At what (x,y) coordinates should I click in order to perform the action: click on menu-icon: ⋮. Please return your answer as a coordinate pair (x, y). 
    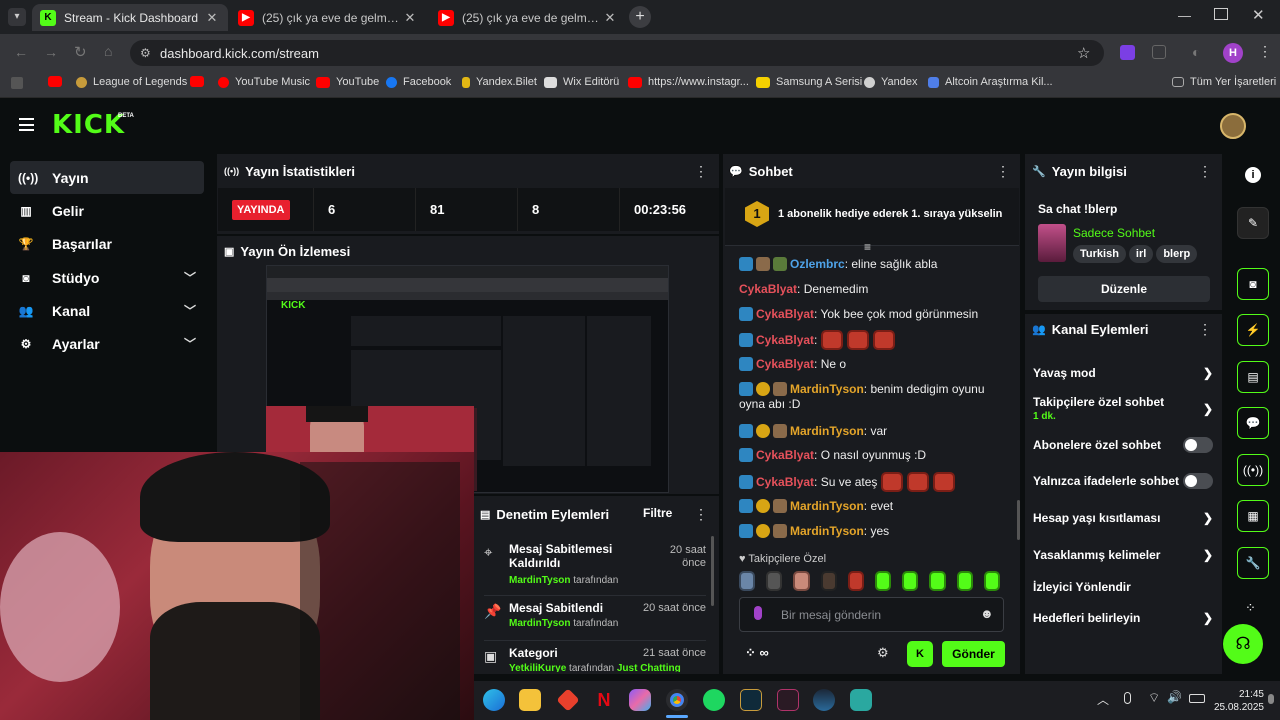
    Looking at the image, I should click on (1265, 51).